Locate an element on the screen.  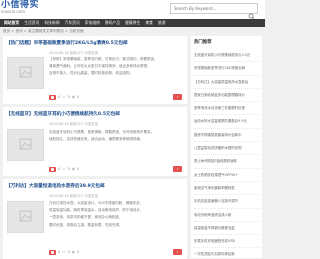
sidebar-item: 厨房不锈钢锅具套装特价包邮中 is located at coordinates (227, 136).